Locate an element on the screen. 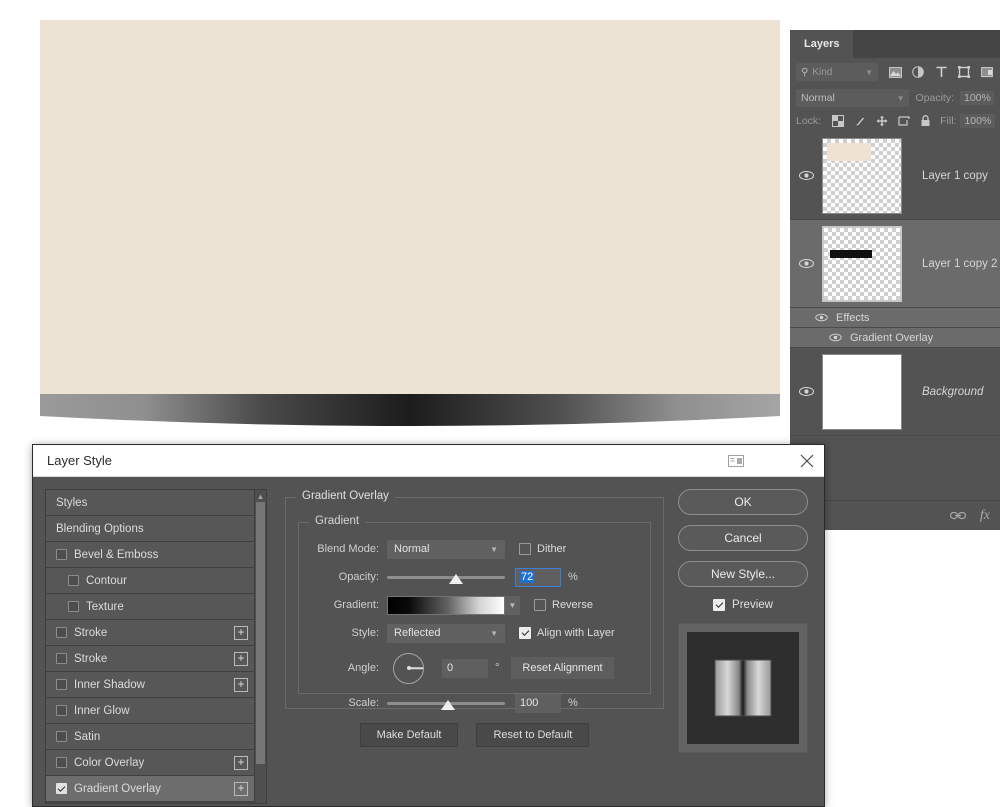 This screenshot has width=1000, height=807. layers-panel-tabbar: Layers is located at coordinates (895, 44).